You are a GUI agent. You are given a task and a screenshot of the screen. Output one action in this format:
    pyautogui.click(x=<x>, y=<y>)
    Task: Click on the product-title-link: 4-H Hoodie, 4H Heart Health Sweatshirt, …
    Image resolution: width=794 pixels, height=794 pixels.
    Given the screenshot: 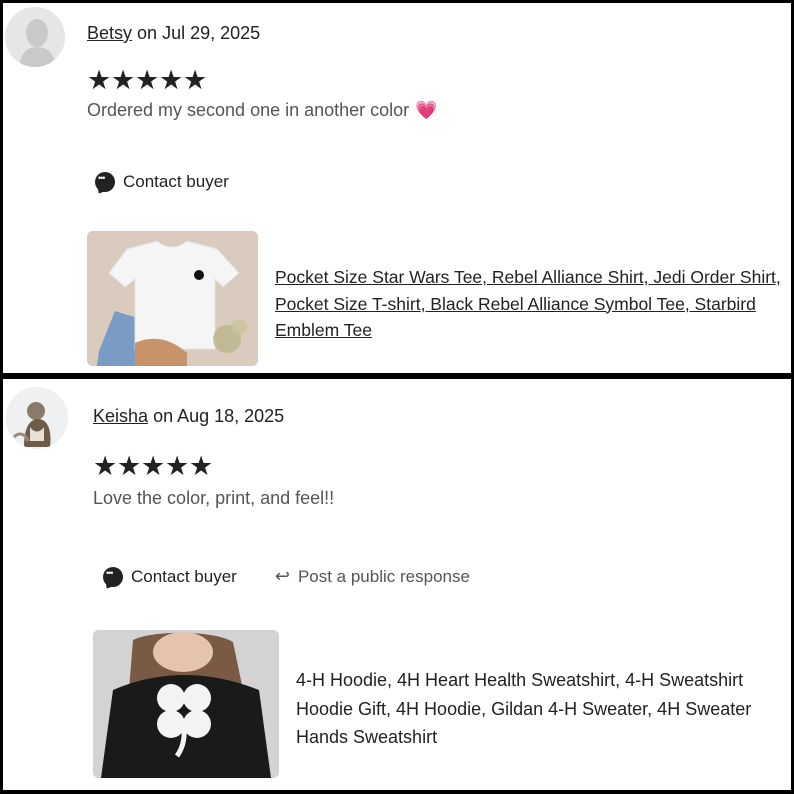 What is the action you would take?
    pyautogui.click(x=523, y=709)
    